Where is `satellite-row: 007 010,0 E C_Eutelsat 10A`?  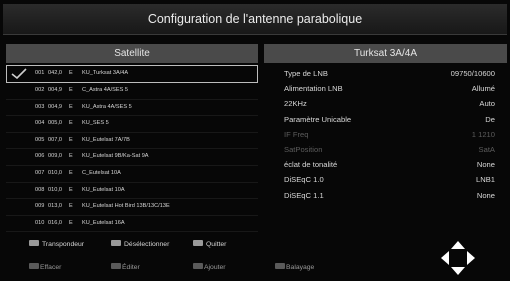 satellite-row: 007 010,0 E C_Eutelsat 10A is located at coordinates (132, 174).